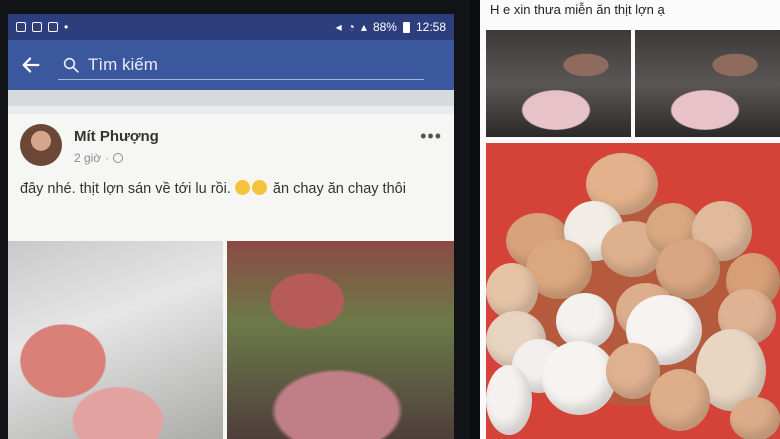 Image resolution: width=780 pixels, height=439 pixels. Describe the element at coordinates (351, 27) in the screenshot. I see `wifi-icon: ◔` at that location.